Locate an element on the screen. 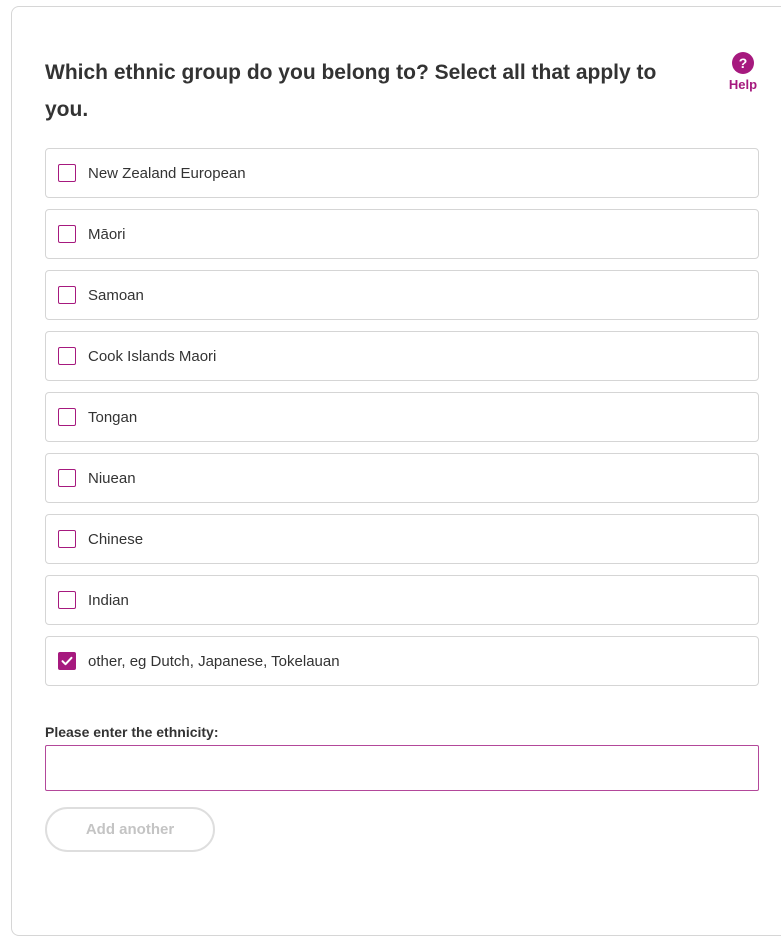  help-button: ? Help is located at coordinates (743, 72).